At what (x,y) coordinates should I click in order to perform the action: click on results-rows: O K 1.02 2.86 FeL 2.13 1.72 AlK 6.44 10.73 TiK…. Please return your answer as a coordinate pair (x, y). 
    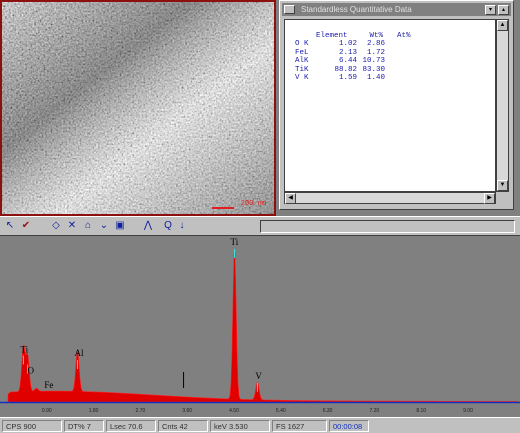
    Looking at the image, I should click on (340, 61).